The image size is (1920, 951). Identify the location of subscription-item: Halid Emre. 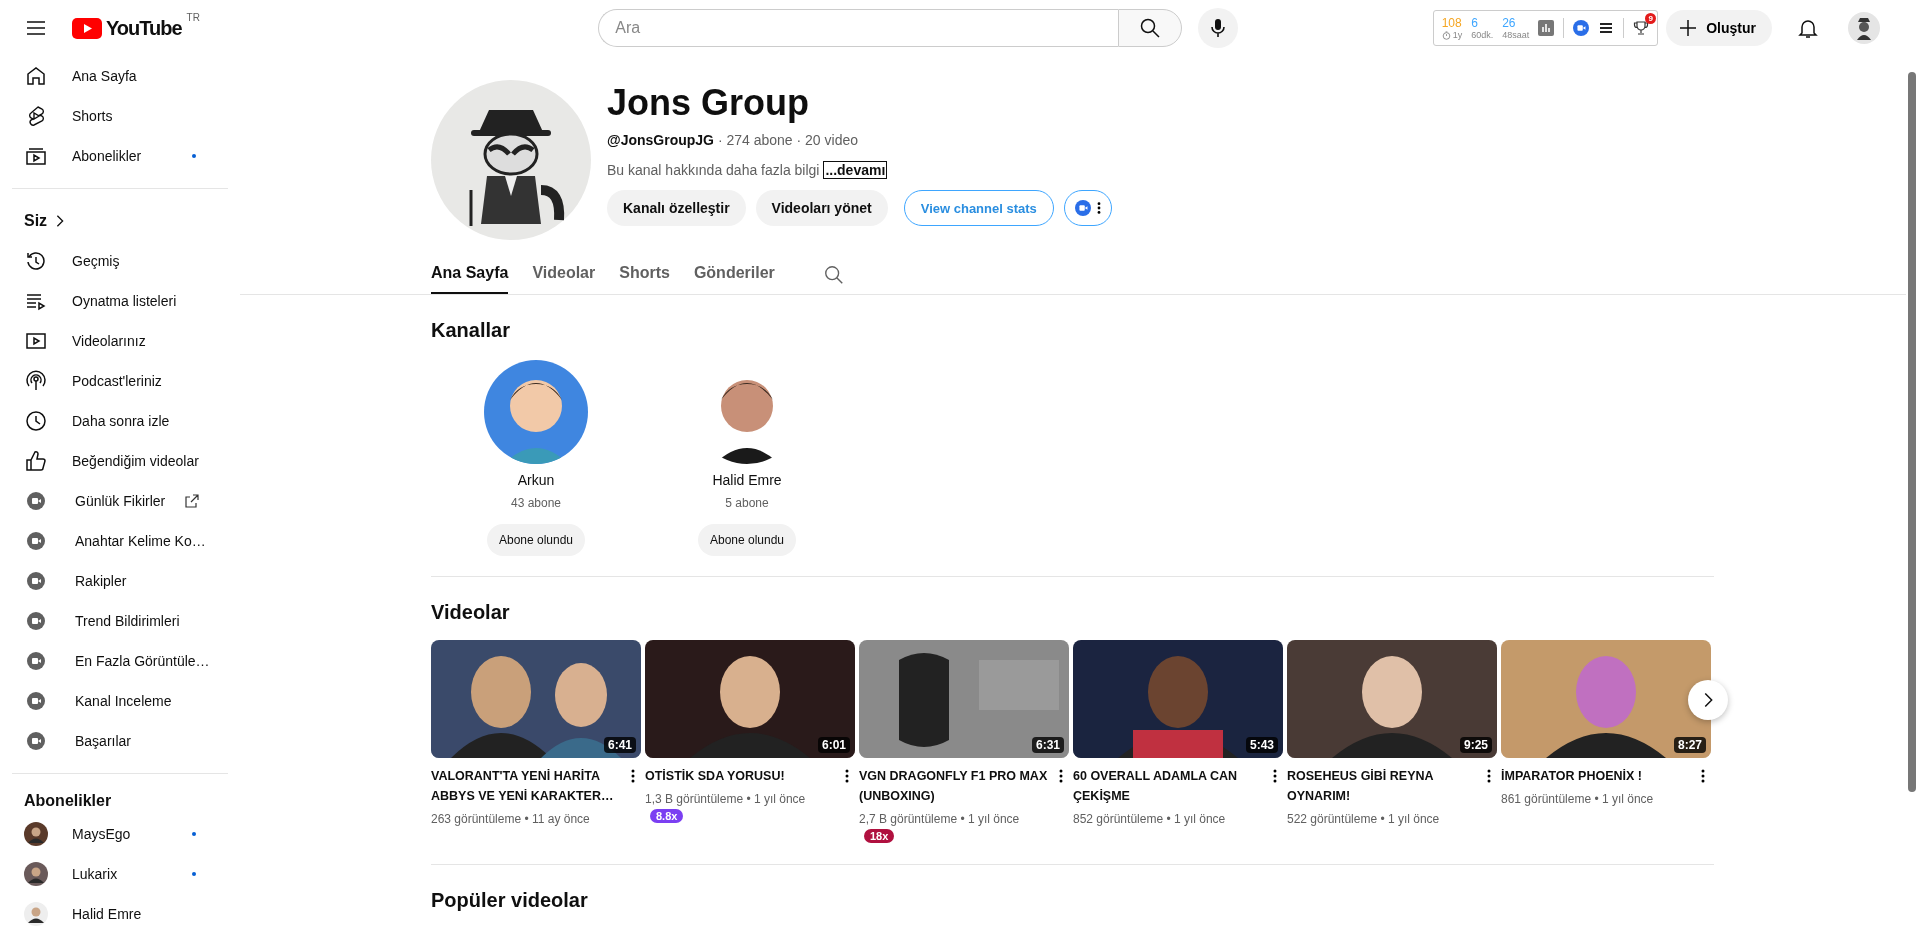
(120, 914).